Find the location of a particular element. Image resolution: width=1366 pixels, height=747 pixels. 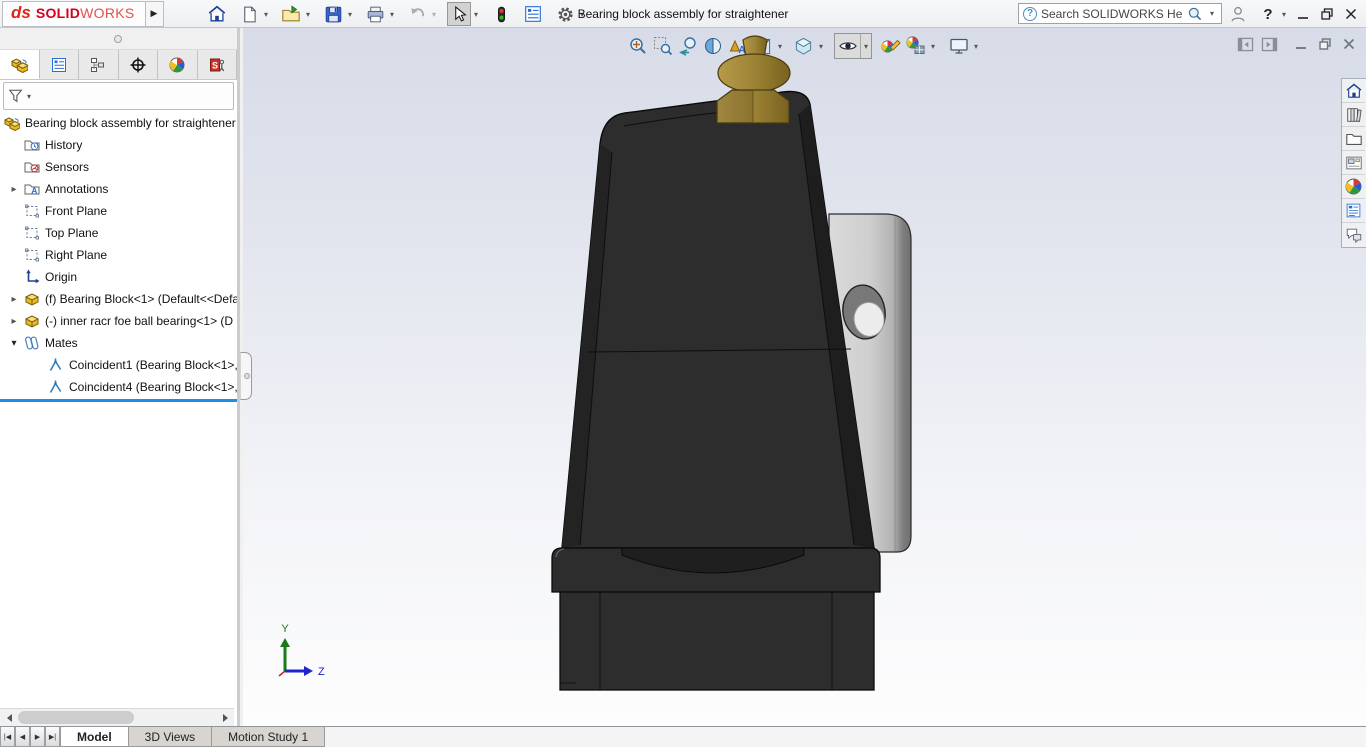

login-person-button is located at coordinates (1238, 14).